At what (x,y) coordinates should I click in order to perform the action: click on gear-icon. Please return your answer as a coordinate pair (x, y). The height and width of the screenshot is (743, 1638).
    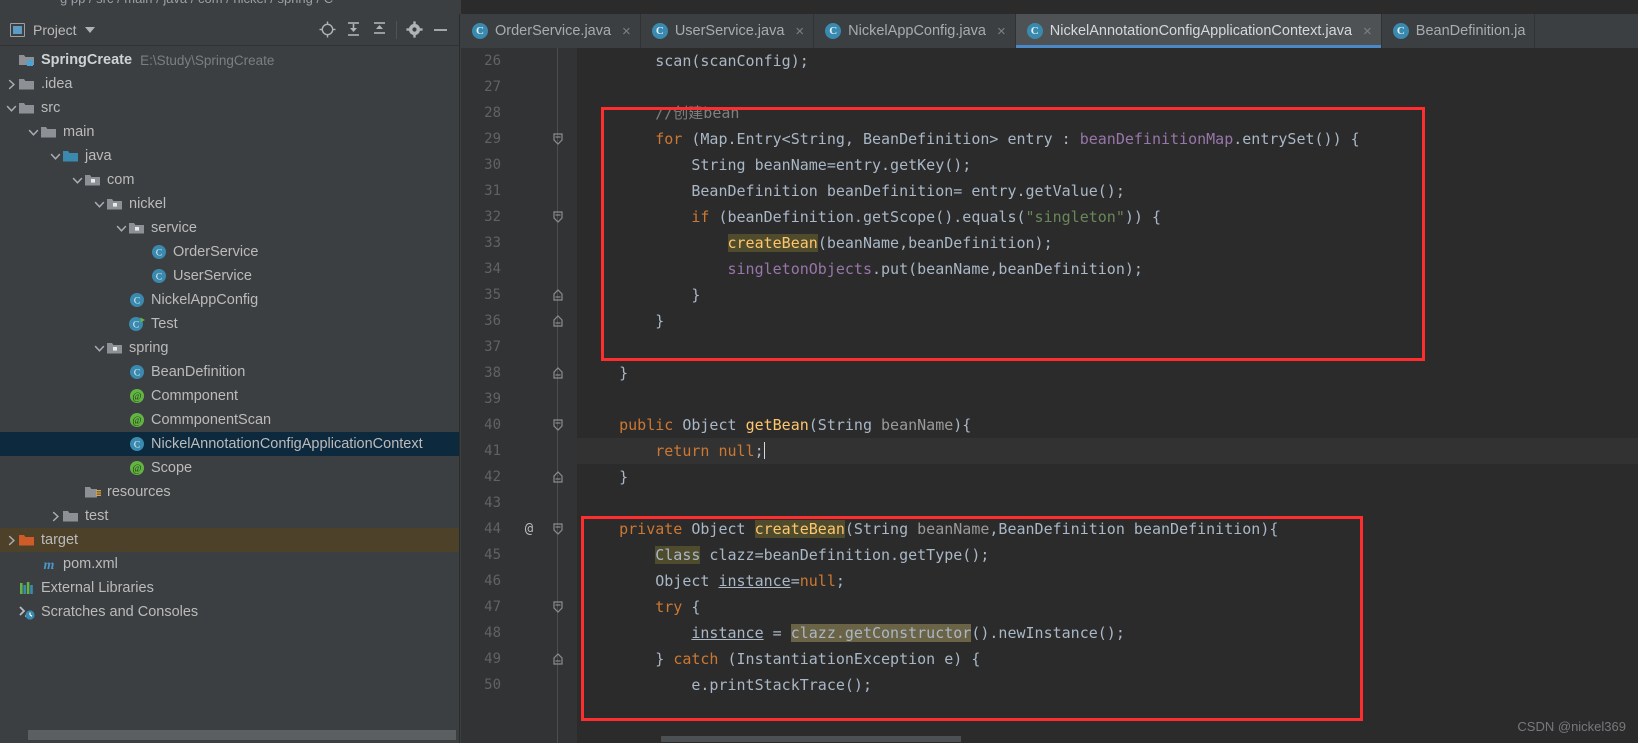
    Looking at the image, I should click on (414, 30).